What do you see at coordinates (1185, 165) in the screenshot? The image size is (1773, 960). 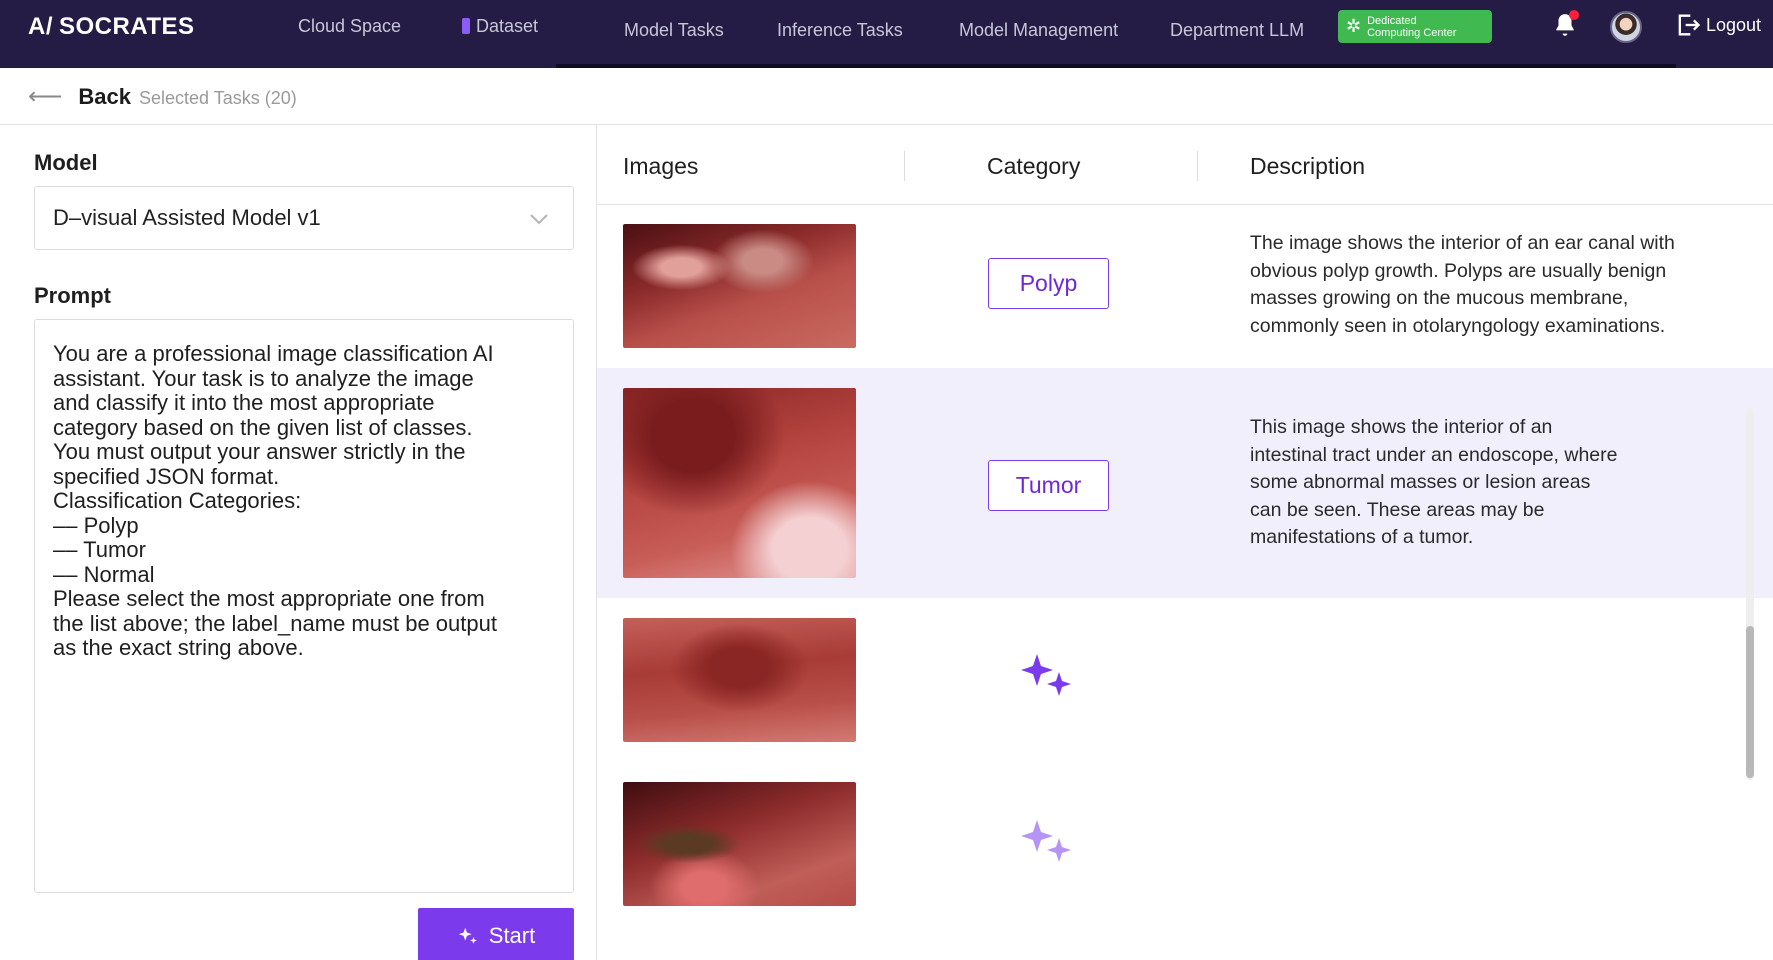 I see `results-table-header: Images Category Description` at bounding box center [1185, 165].